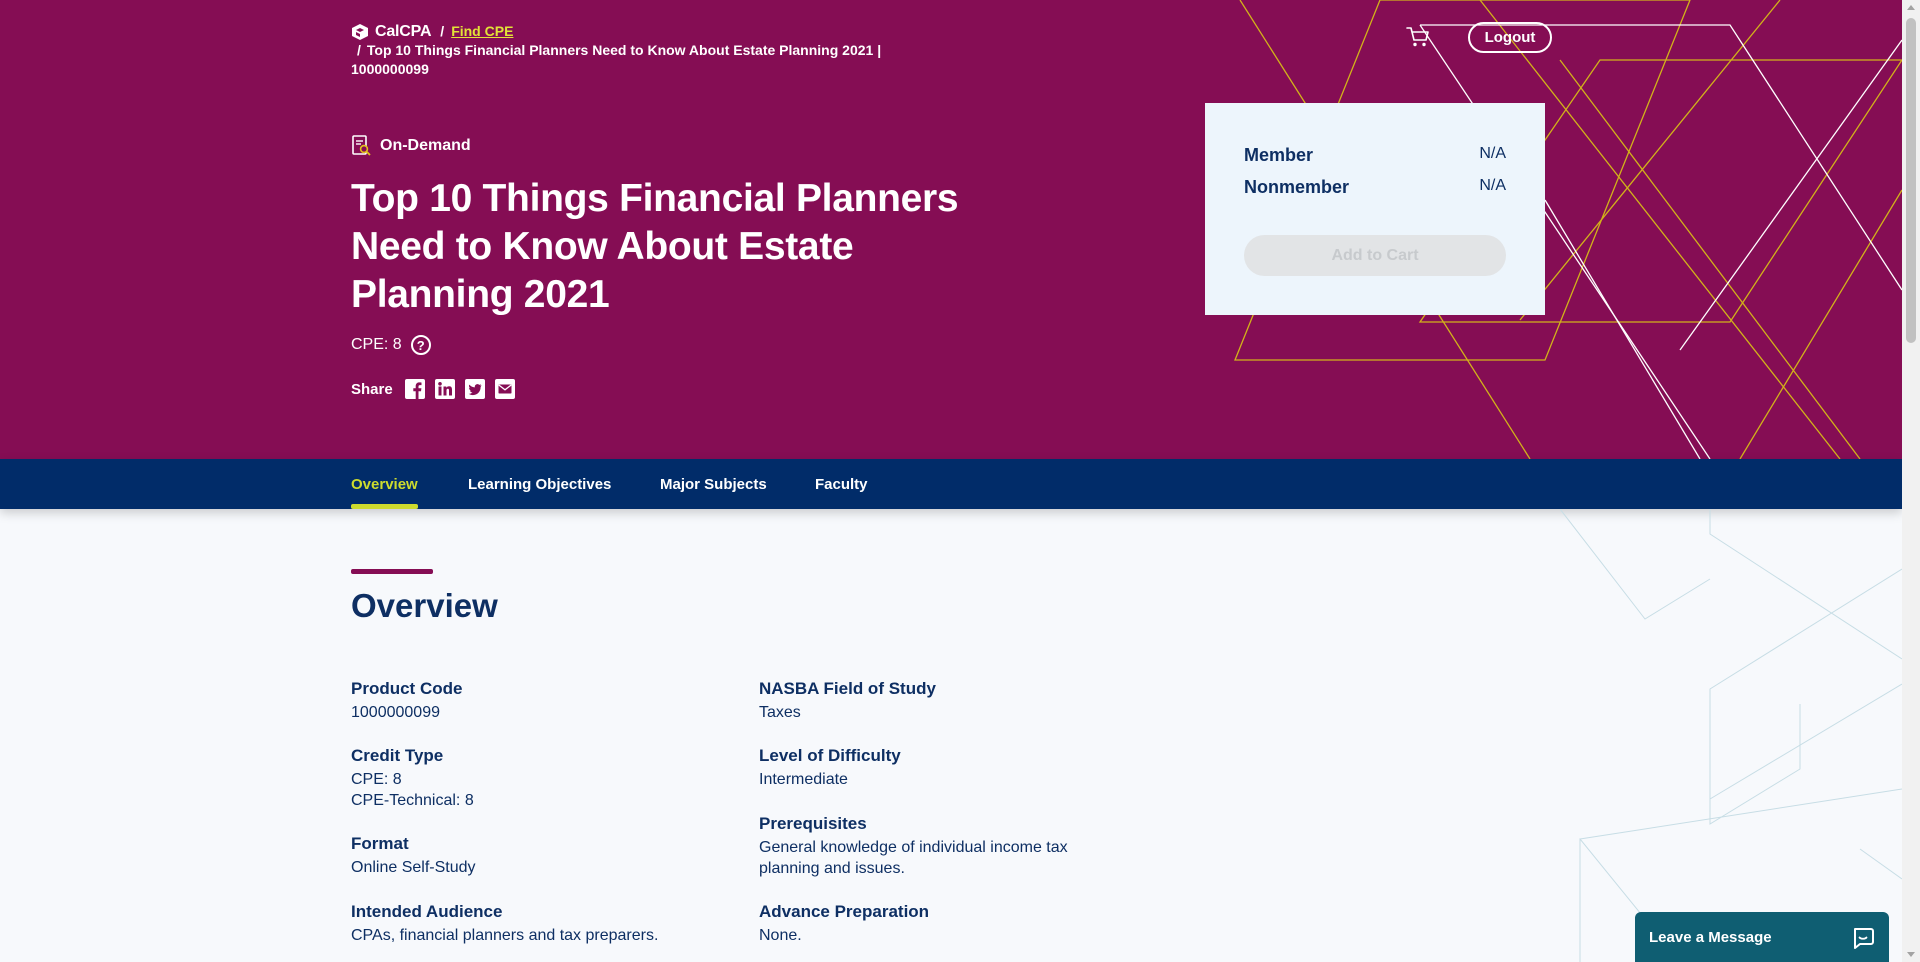  What do you see at coordinates (380, 843) in the screenshot?
I see `field-label: Format` at bounding box center [380, 843].